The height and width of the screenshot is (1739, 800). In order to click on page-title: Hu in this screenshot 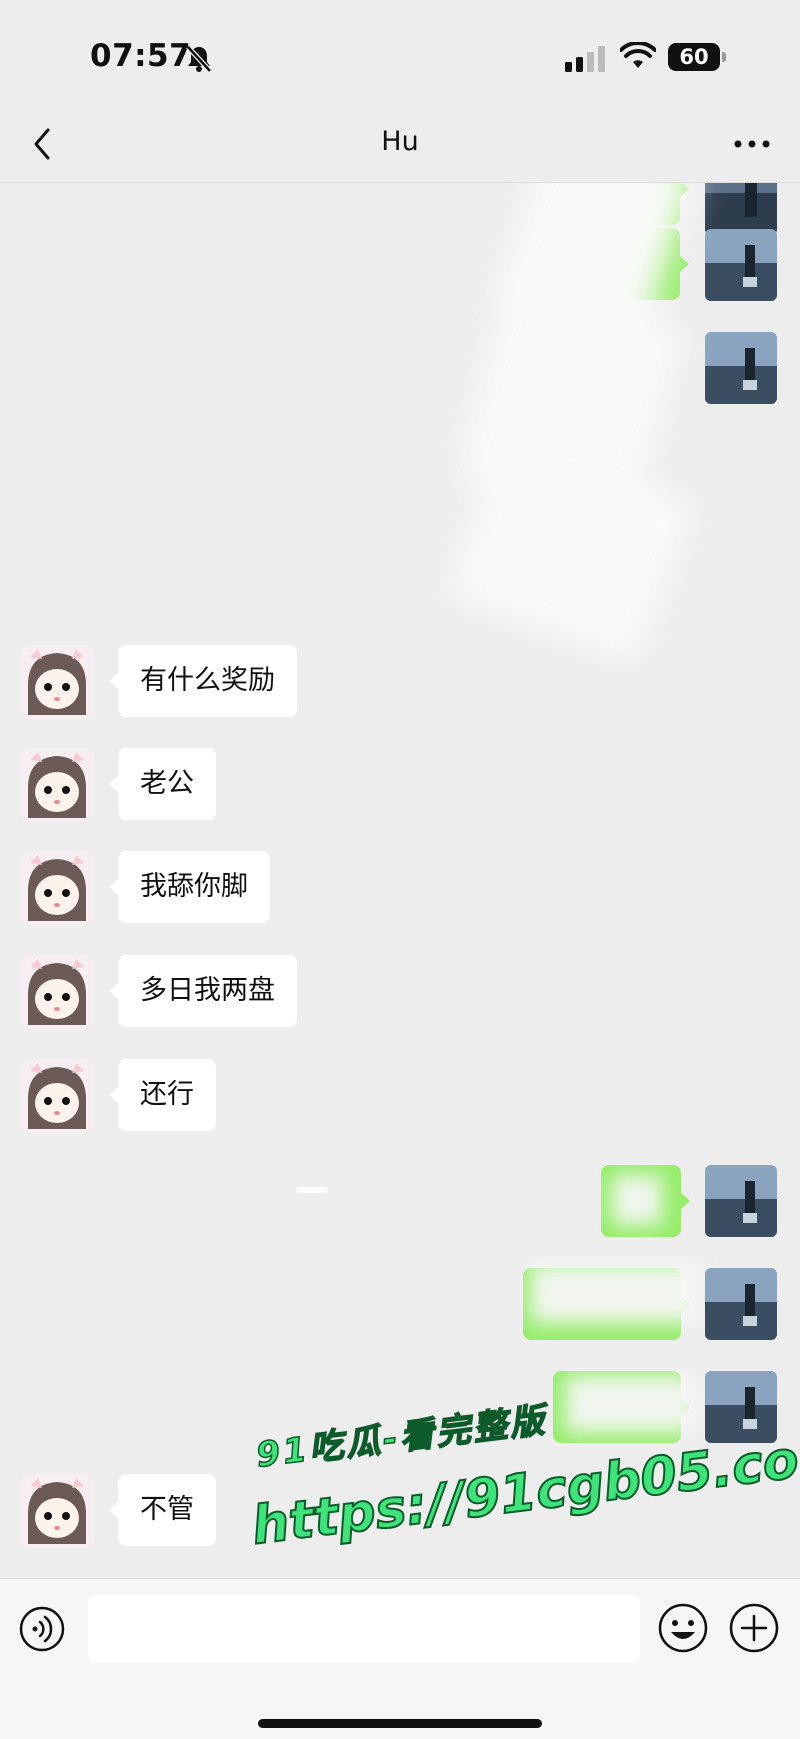, I will do `click(400, 141)`.